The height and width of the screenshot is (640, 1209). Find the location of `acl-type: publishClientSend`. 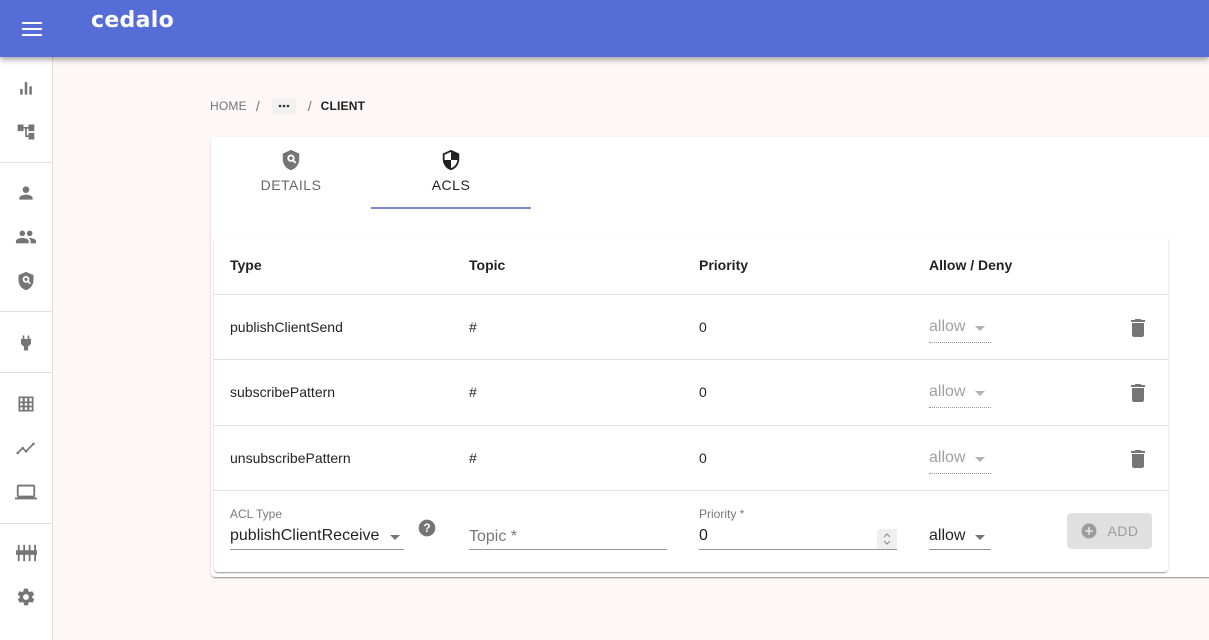

acl-type: publishClientSend is located at coordinates (286, 327).